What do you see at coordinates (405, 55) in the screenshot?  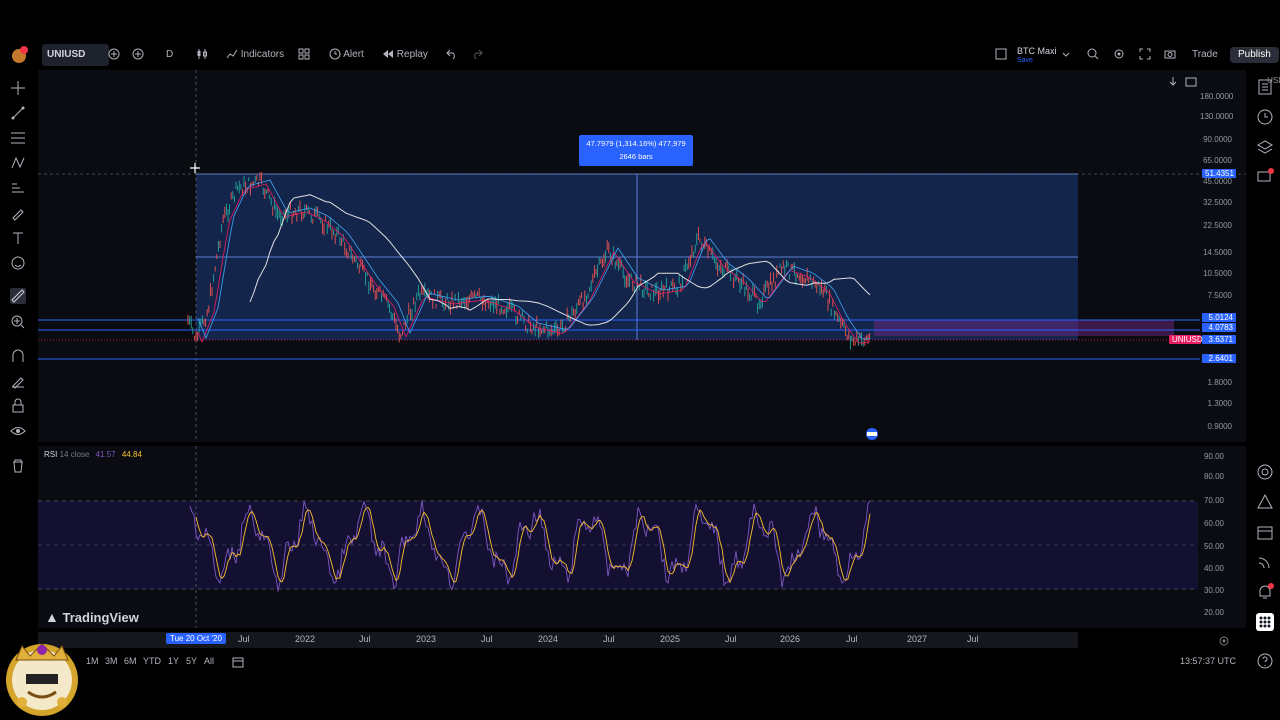 I see `replay-button: Replay` at bounding box center [405, 55].